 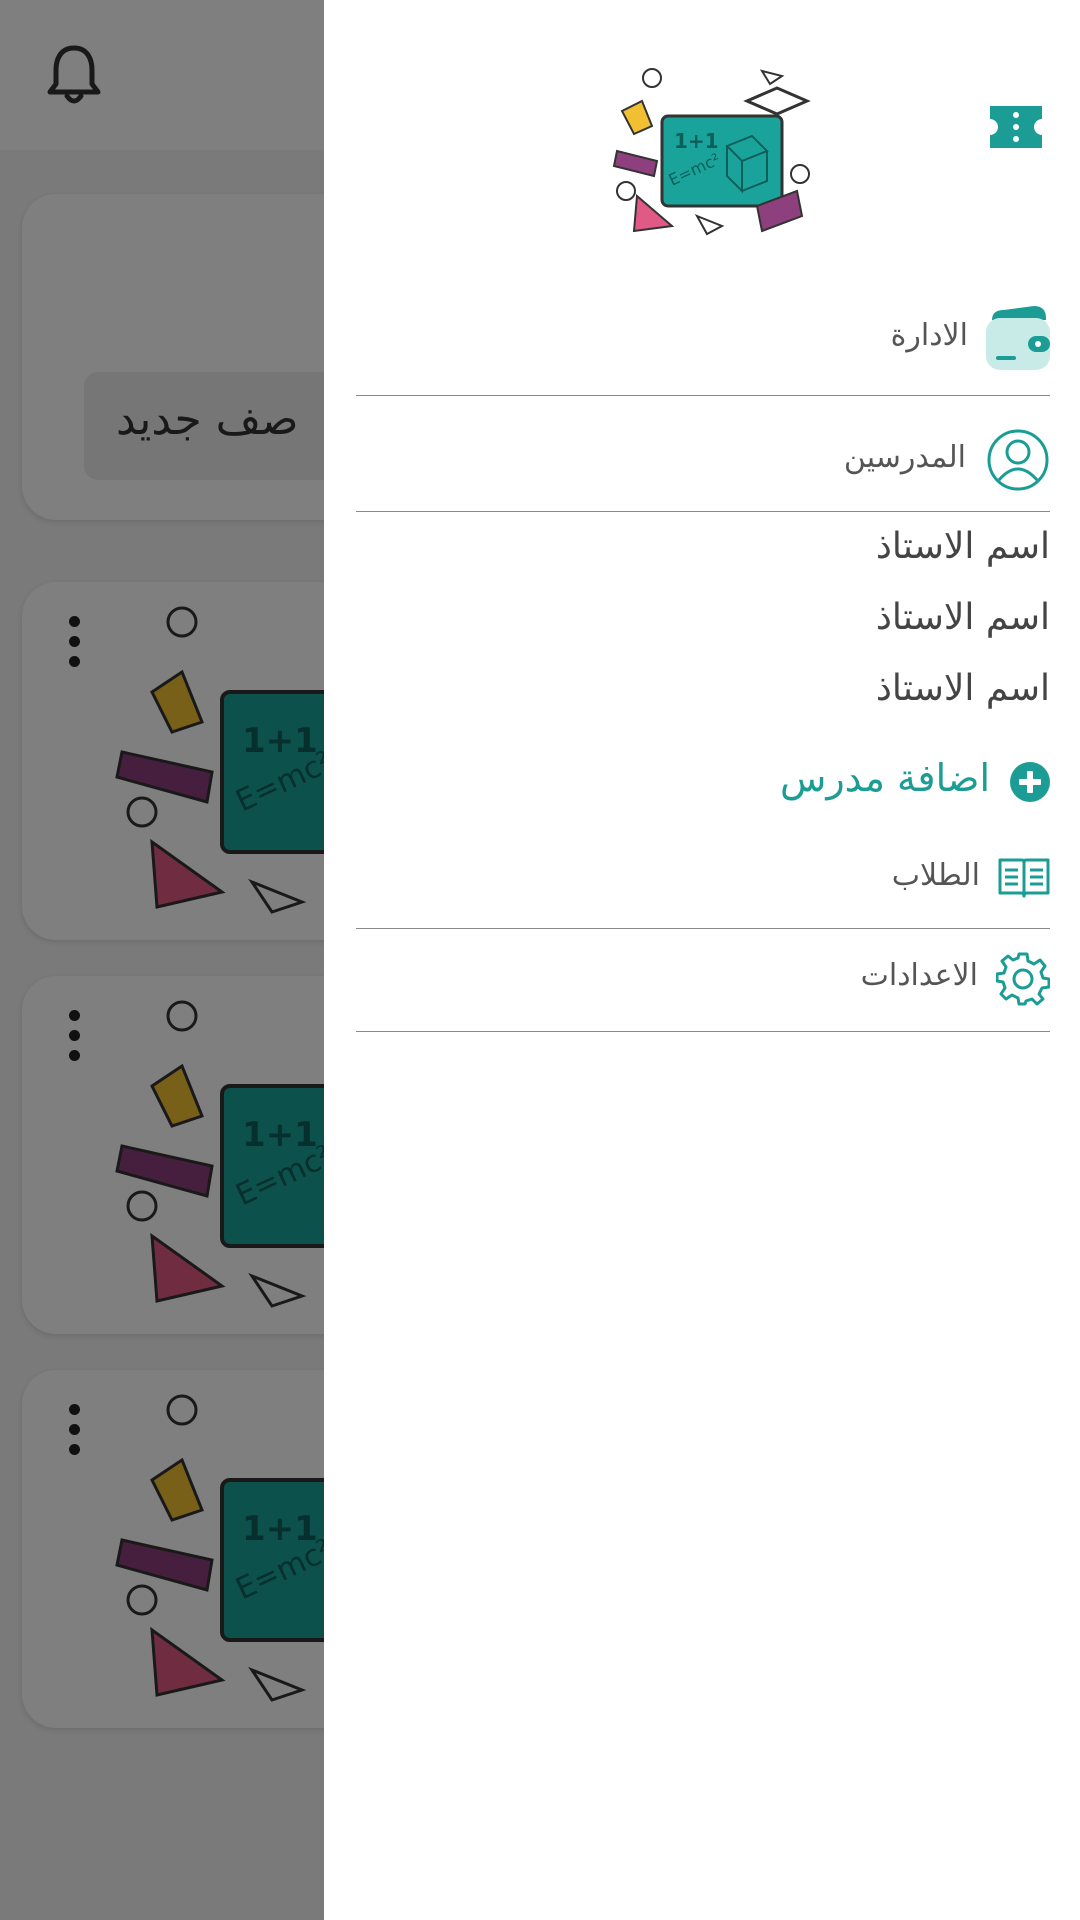 I want to click on menu-item-students: الطلاب, so click(x=703, y=877).